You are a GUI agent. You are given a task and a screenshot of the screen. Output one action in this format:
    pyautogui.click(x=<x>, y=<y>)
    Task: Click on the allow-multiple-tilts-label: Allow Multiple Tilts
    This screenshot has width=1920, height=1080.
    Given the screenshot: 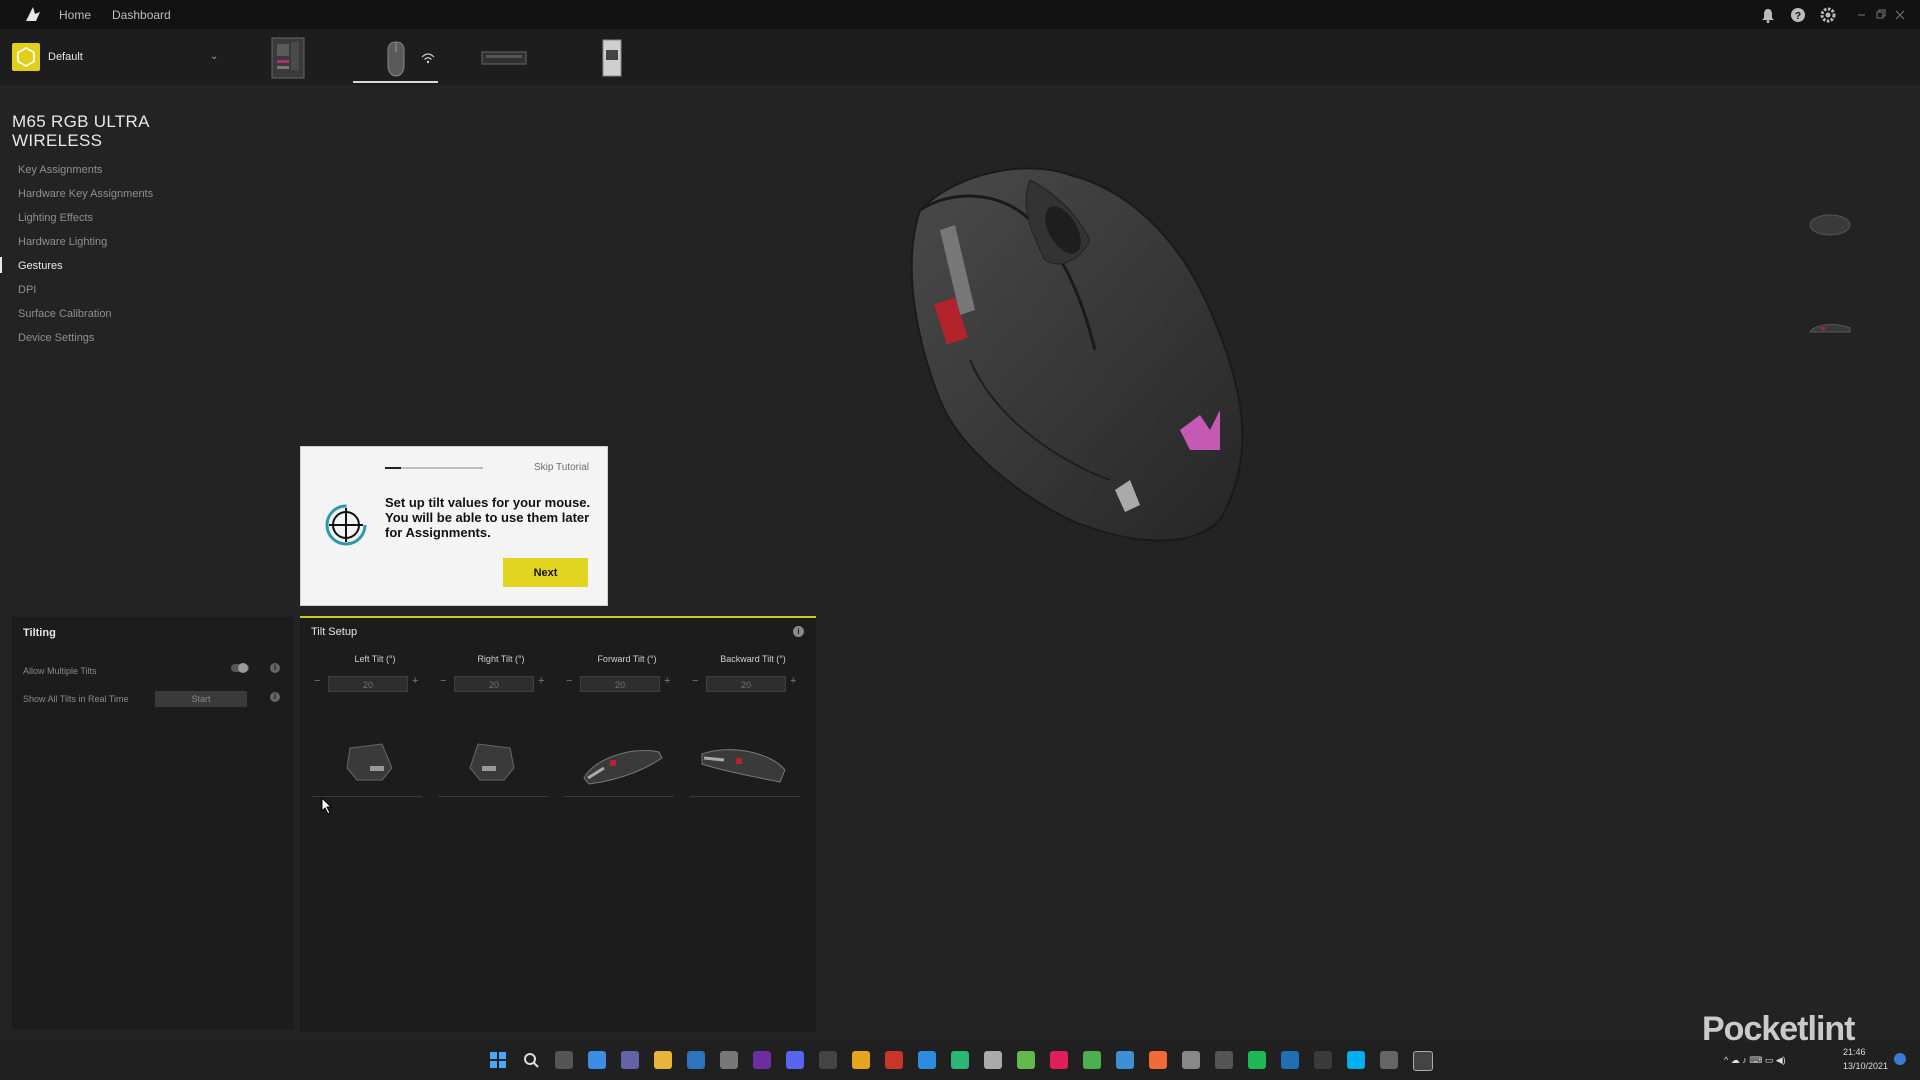 What is the action you would take?
    pyautogui.click(x=60, y=671)
    